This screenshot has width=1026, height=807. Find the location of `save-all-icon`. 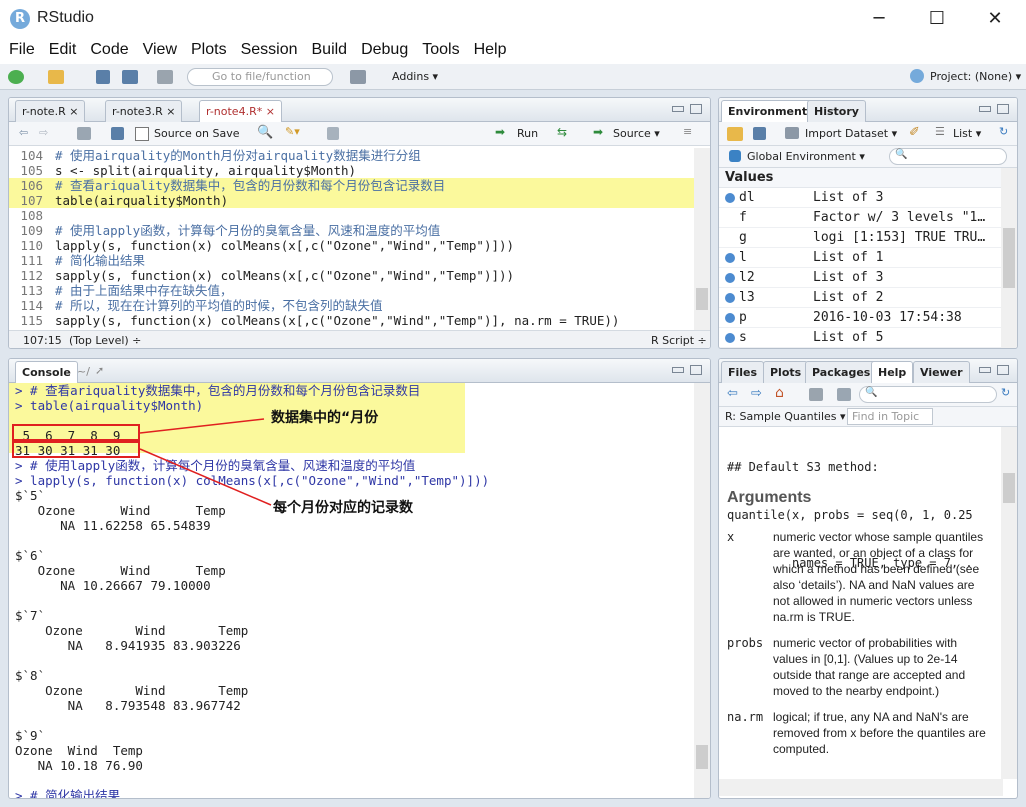

save-all-icon is located at coordinates (130, 77).